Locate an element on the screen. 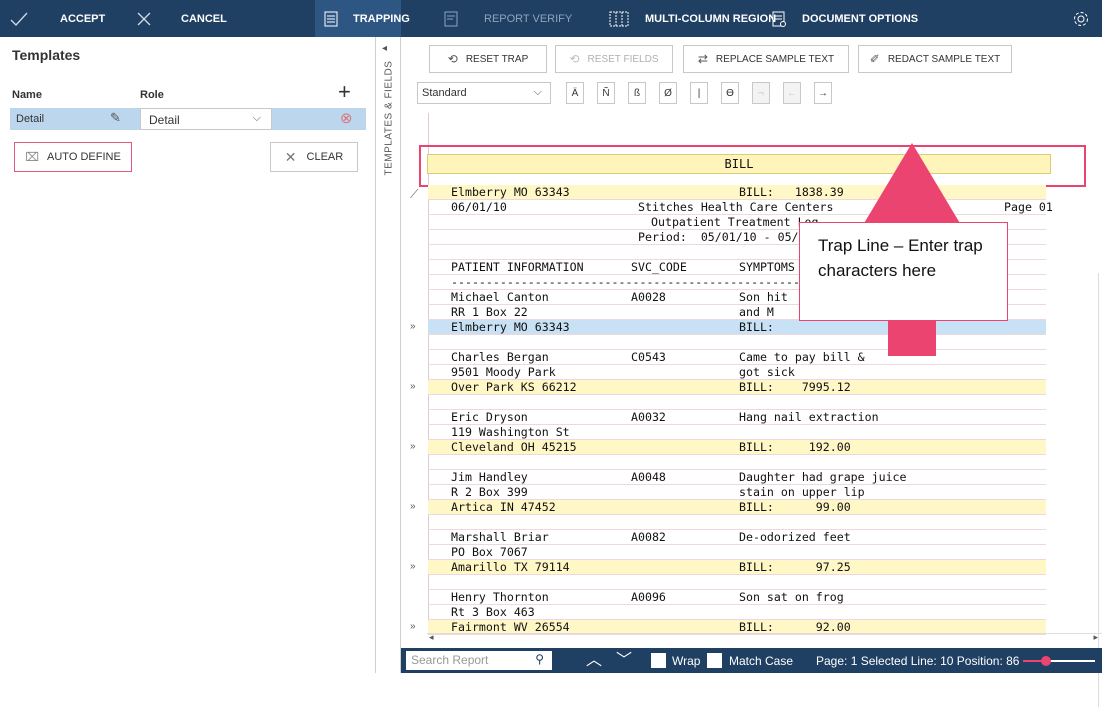 This screenshot has width=1102, height=707. report-cell: stain on upper lip is located at coordinates (802, 492).